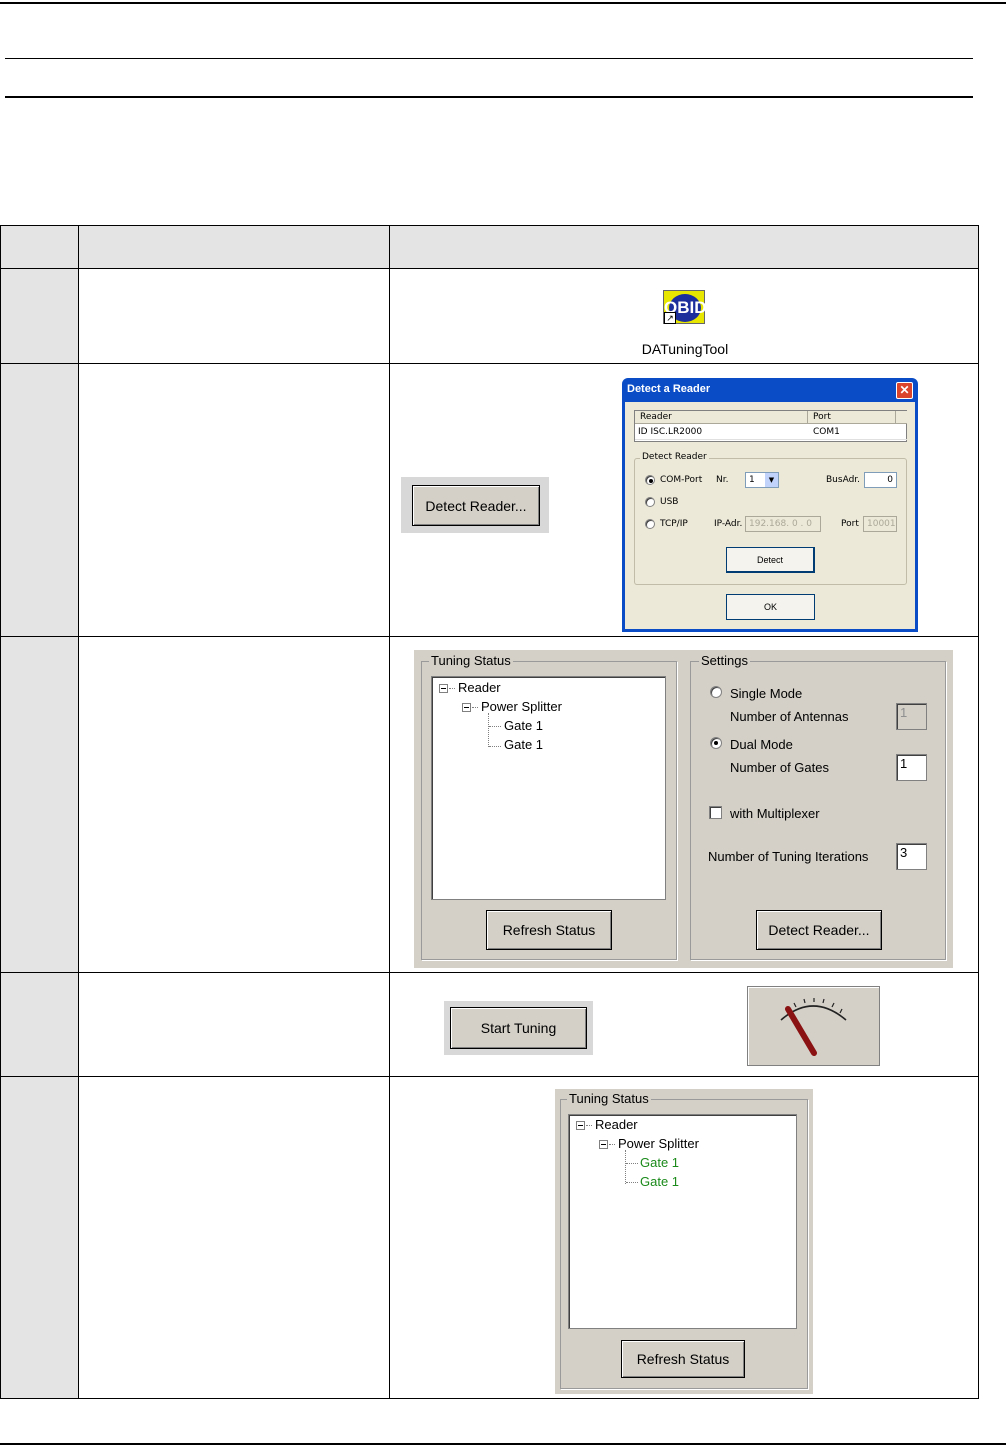 This screenshot has height=1447, width=1006. Describe the element at coordinates (826, 432) in the screenshot. I see `list-item-port: COM1` at that location.